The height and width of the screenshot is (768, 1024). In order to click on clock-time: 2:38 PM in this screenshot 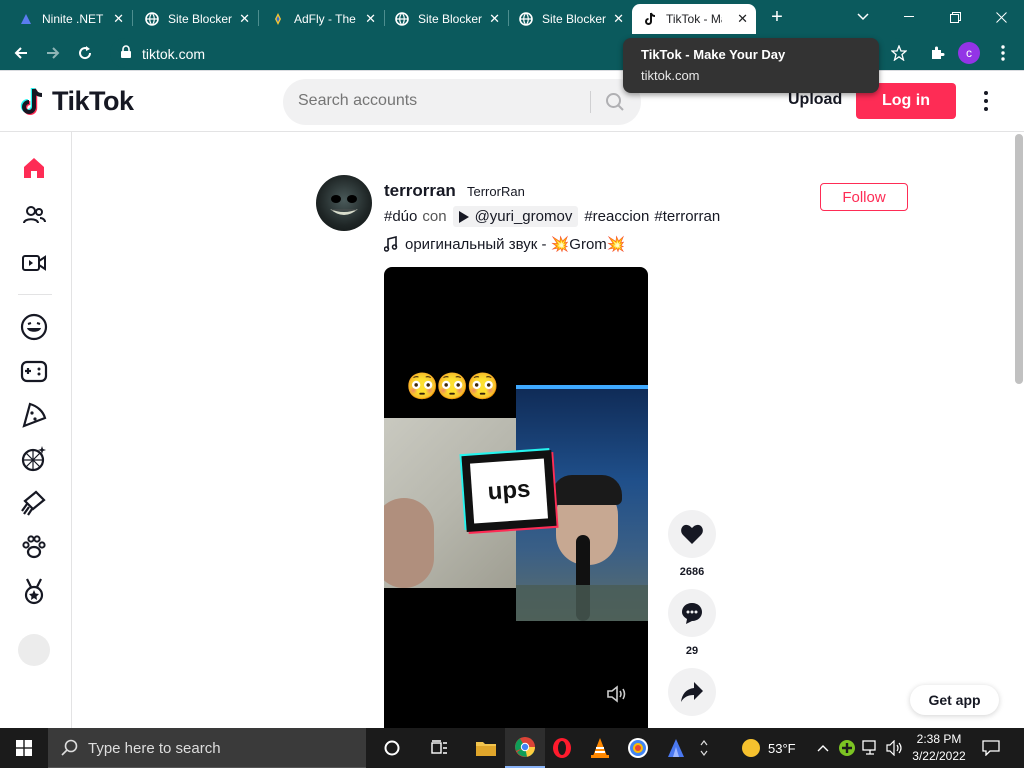, I will do `click(939, 739)`.